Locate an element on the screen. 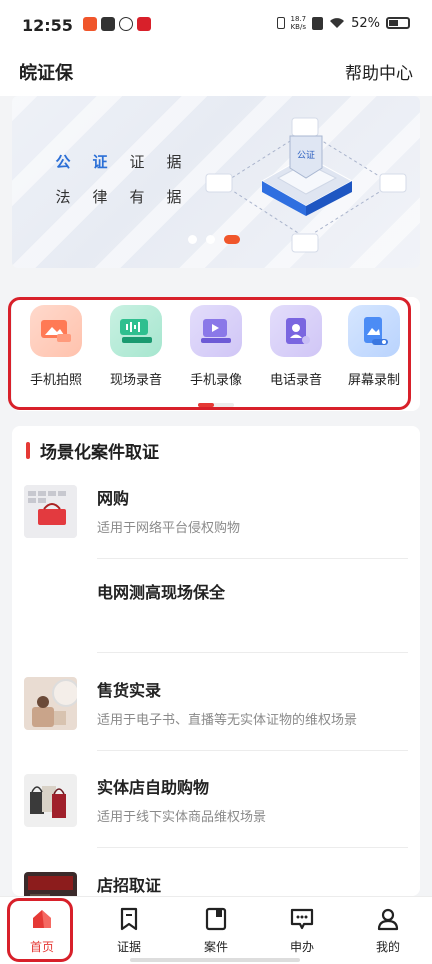  tools-highlight-outline is located at coordinates (209, 353).